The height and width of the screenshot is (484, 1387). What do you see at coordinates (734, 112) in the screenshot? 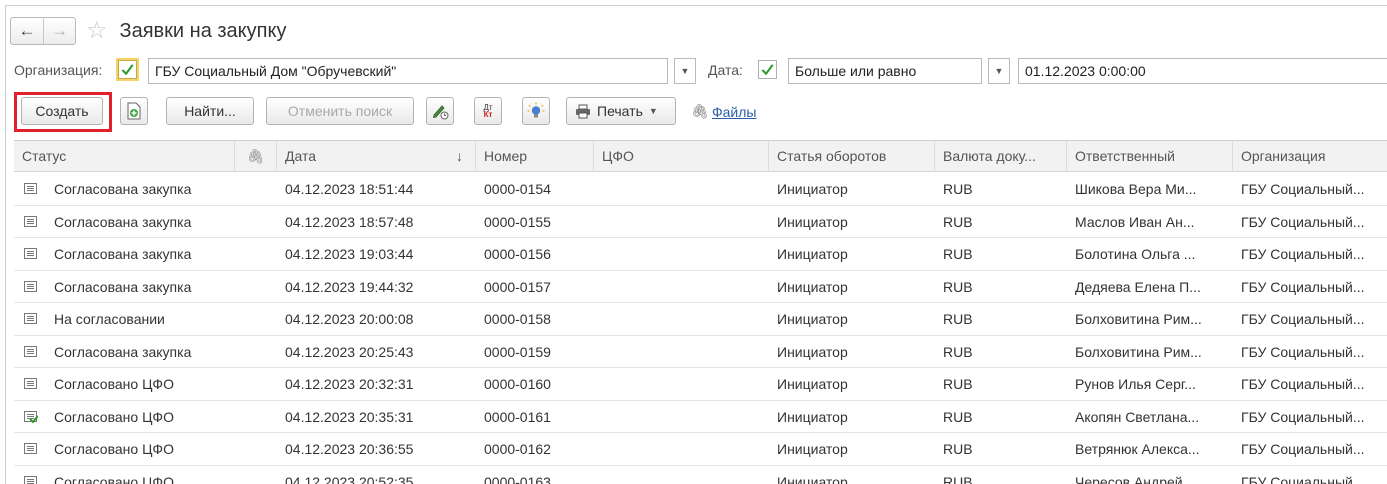
I see `files-link: Файлы` at bounding box center [734, 112].